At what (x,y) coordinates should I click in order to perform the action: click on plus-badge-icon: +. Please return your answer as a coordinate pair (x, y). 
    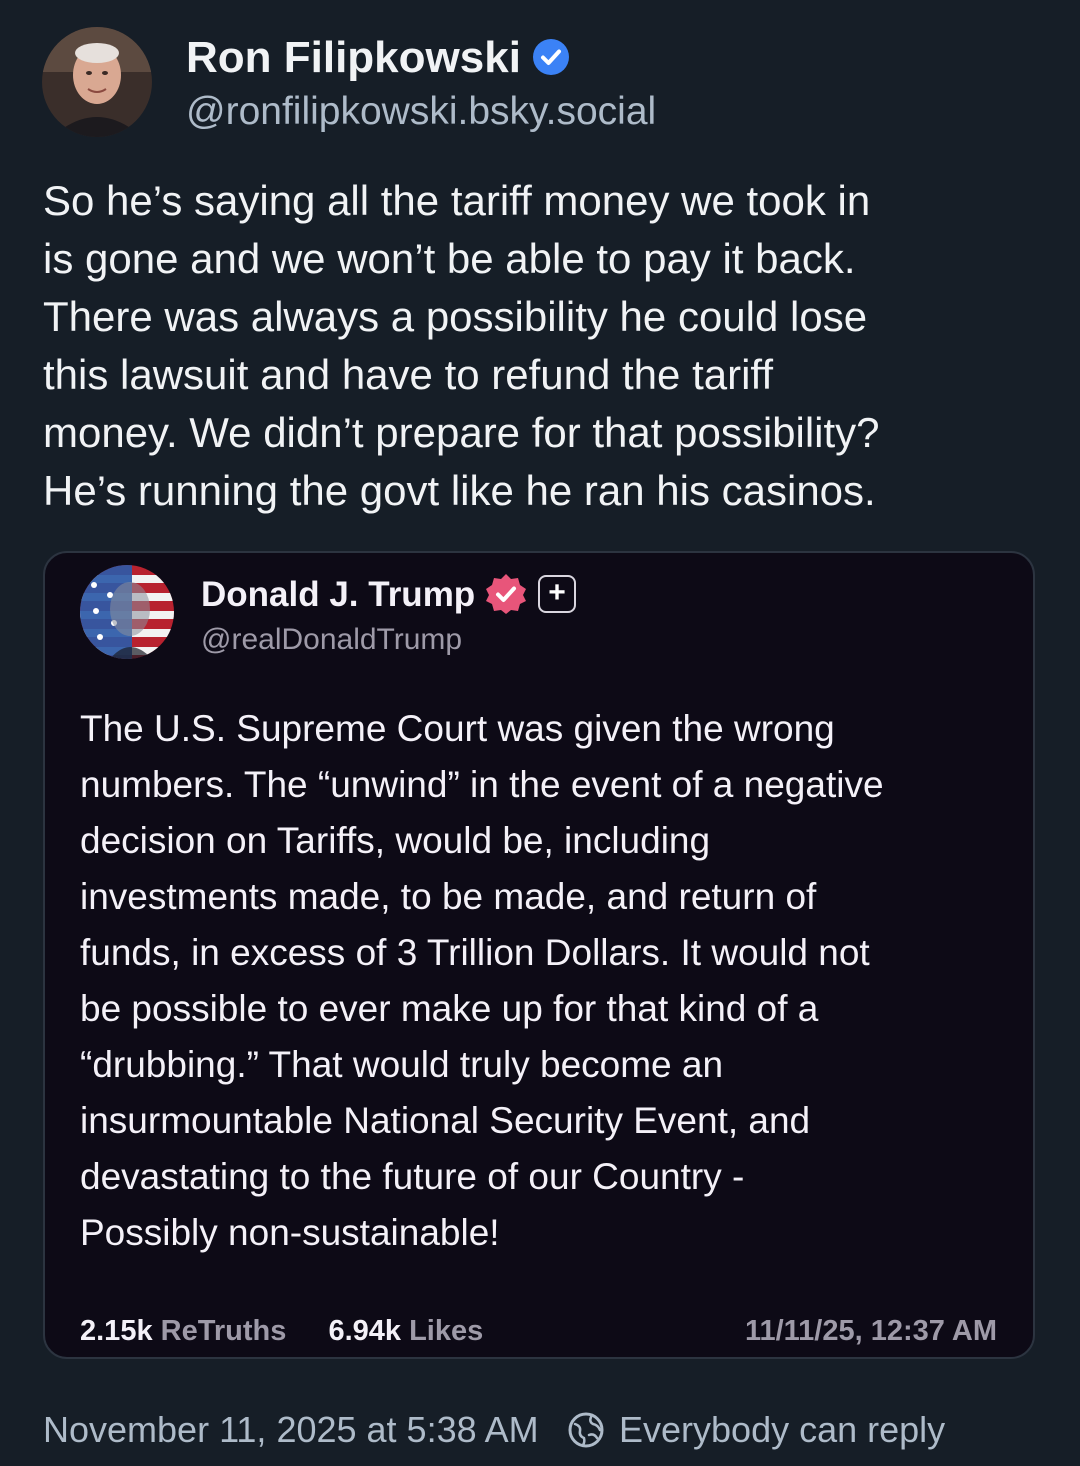
    Looking at the image, I should click on (557, 594).